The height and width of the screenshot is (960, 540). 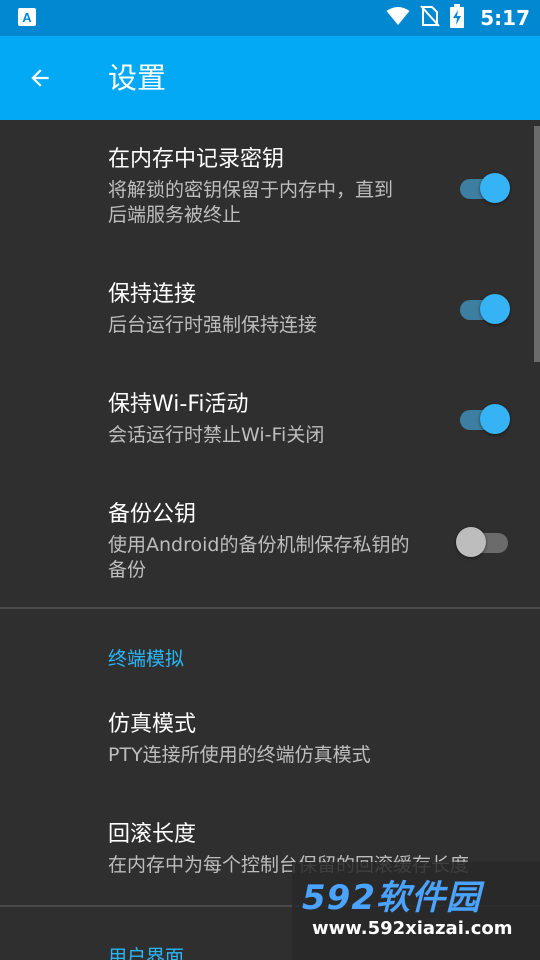 What do you see at coordinates (270, 310) in the screenshot?
I see `pref-keep-alive: 保持连接 后台运行时强制保持连接` at bounding box center [270, 310].